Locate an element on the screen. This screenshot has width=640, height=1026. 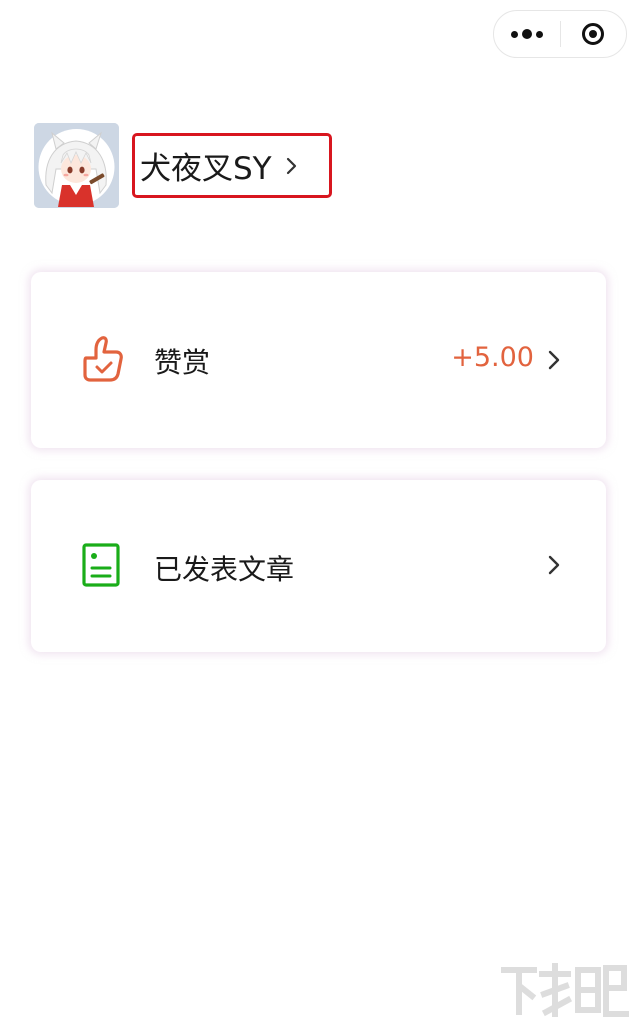
profile-name: 犬夜叉SY is located at coordinates (206, 169).